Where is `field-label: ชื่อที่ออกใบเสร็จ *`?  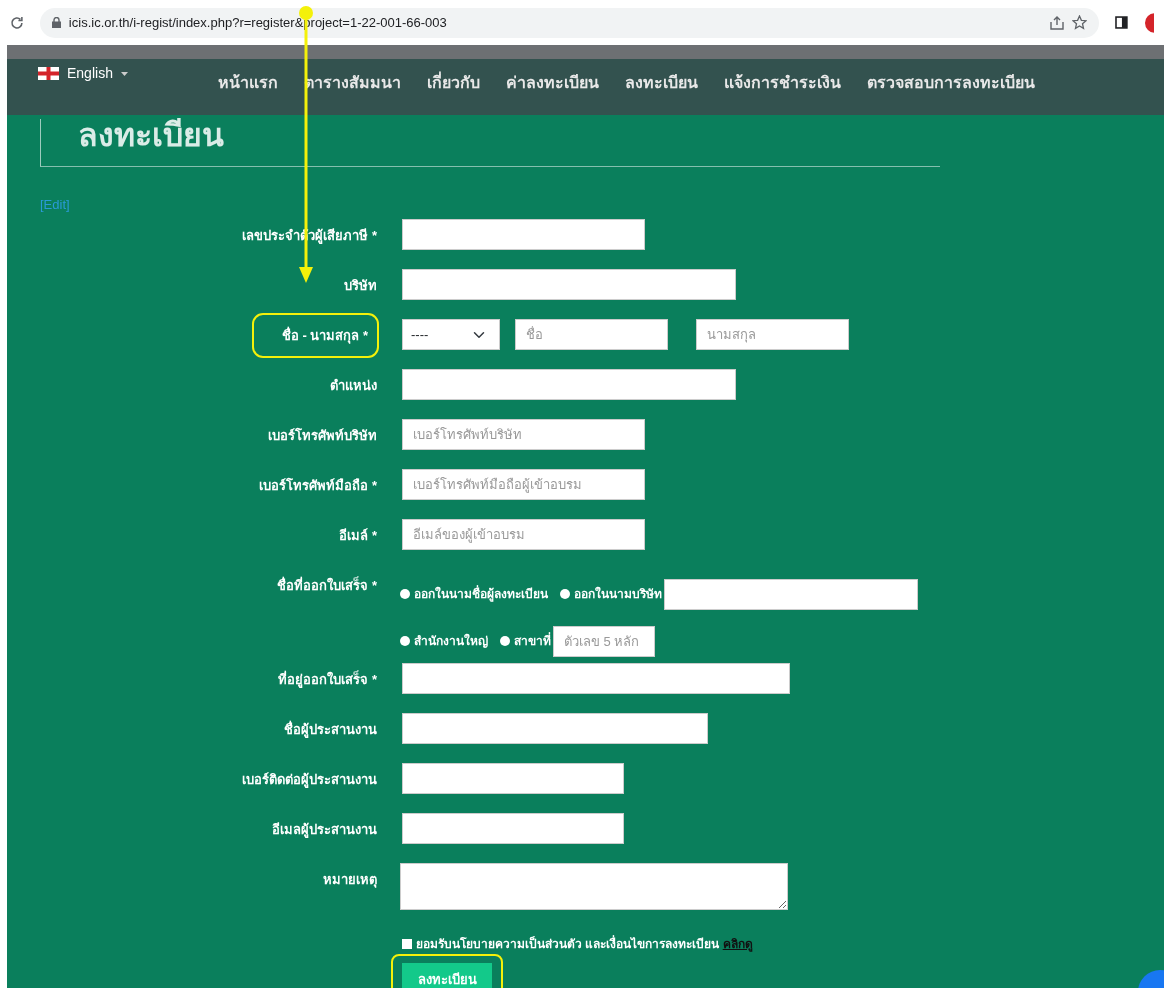
field-label: ชื่อที่ออกใบเสร็จ * is located at coordinates (327, 585).